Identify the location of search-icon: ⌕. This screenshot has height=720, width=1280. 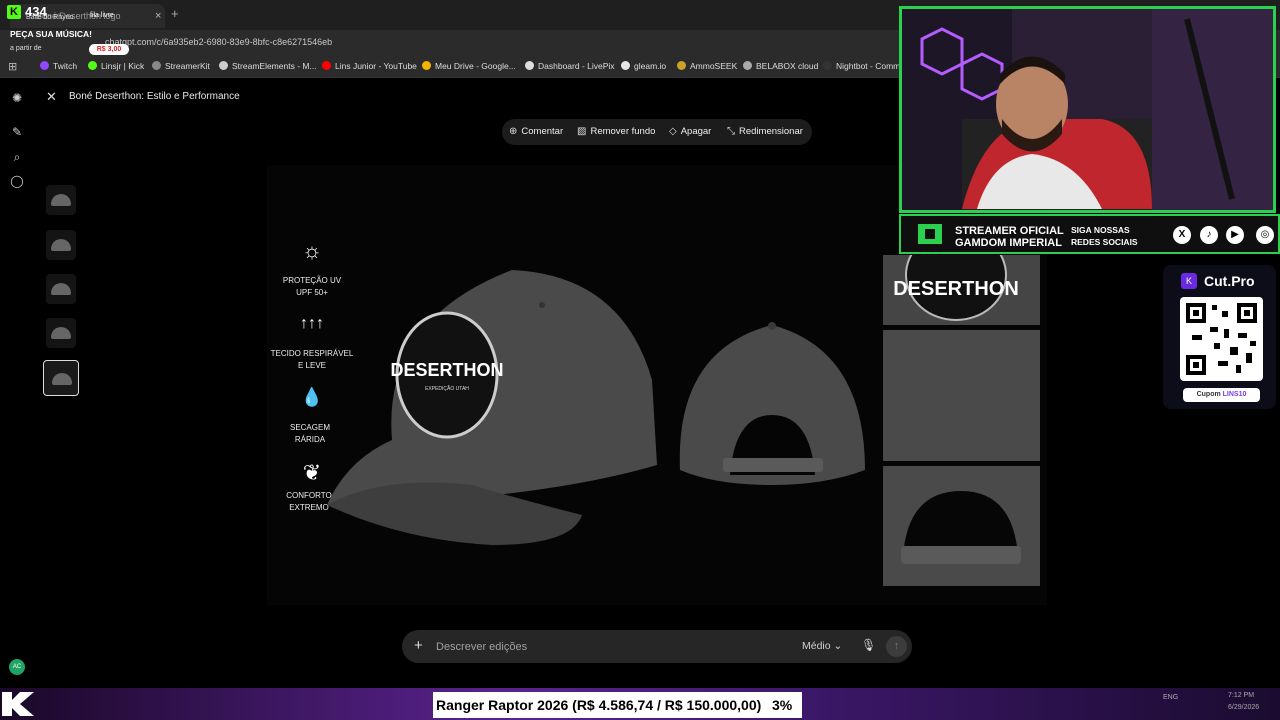
(17, 157).